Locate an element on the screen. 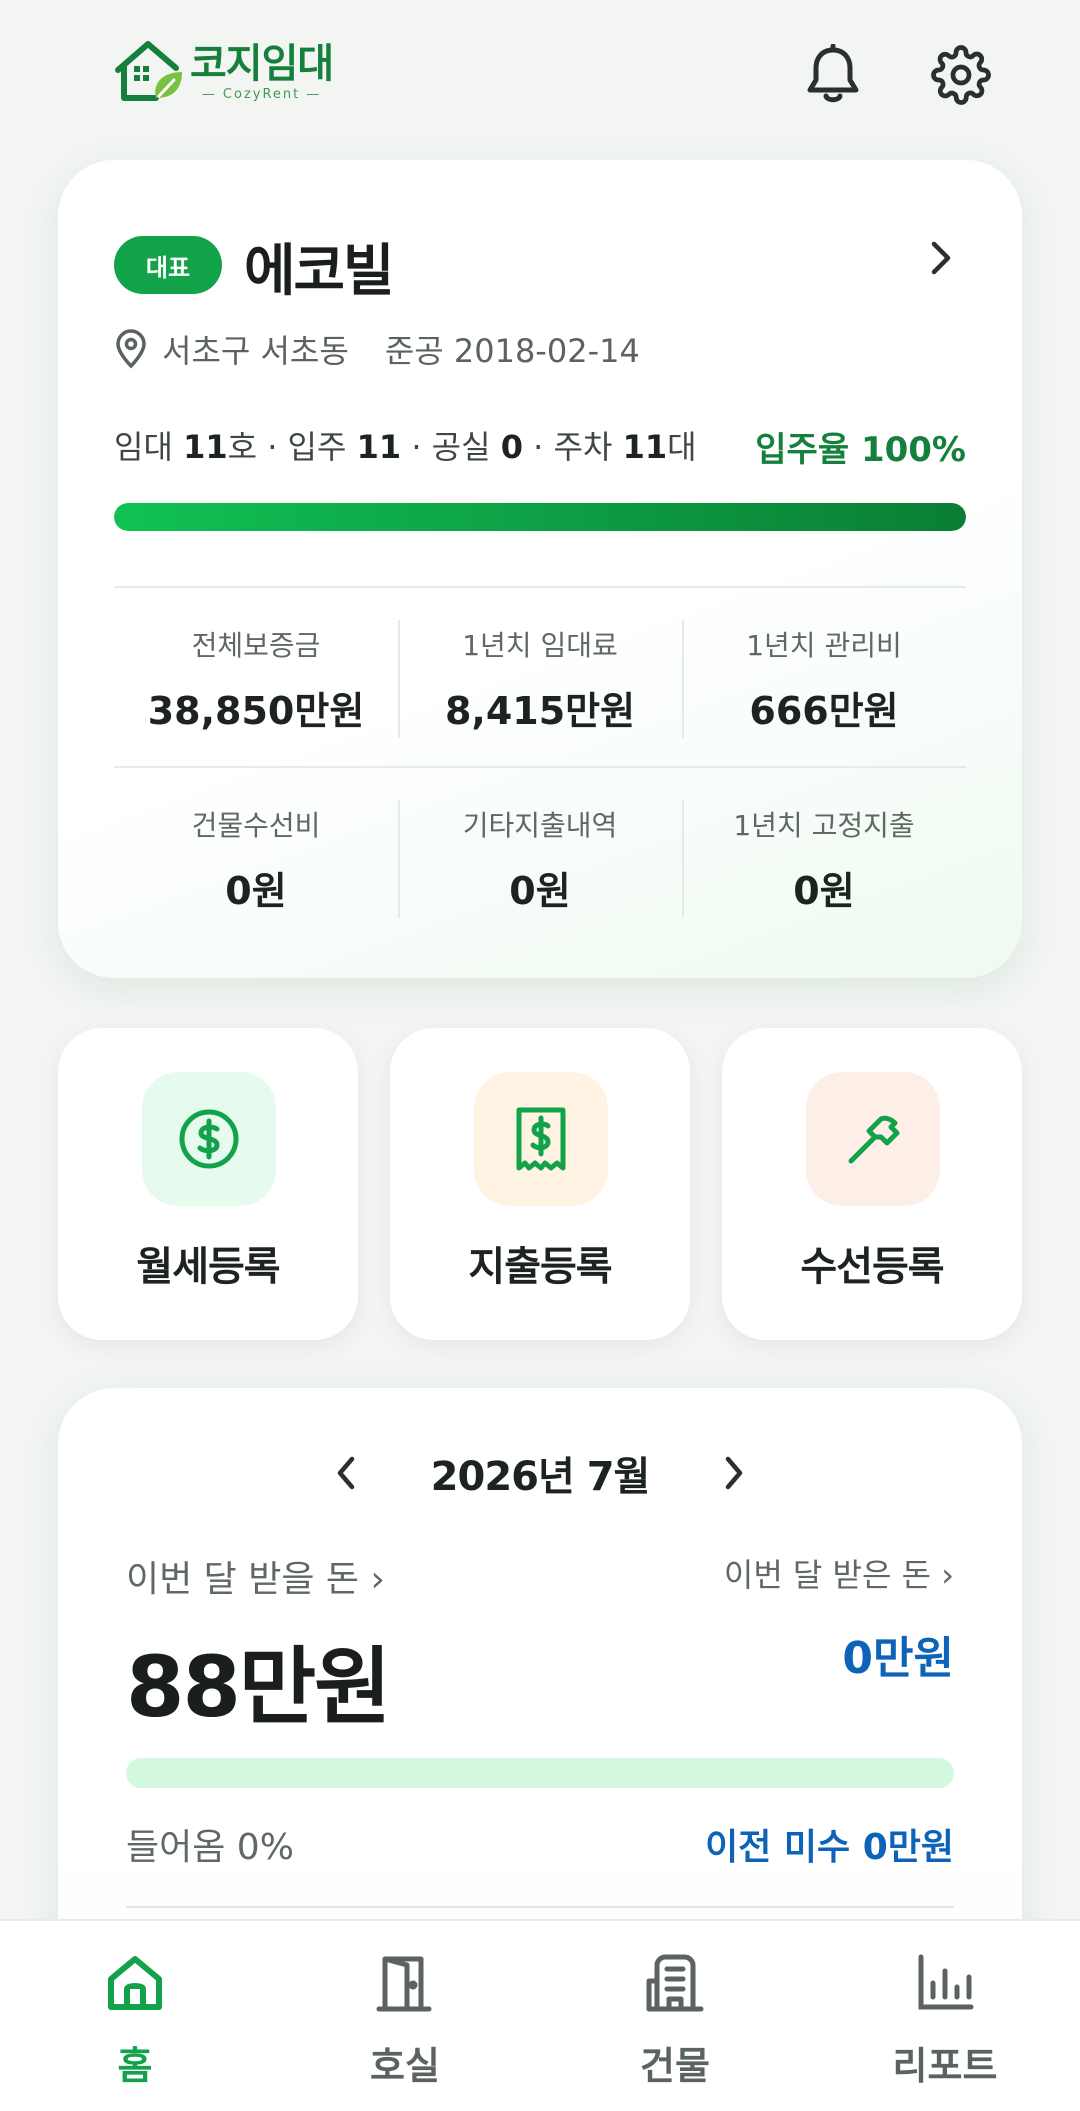 The width and height of the screenshot is (1080, 2111). prev-month-chevron-icon is located at coordinates (346, 1473).